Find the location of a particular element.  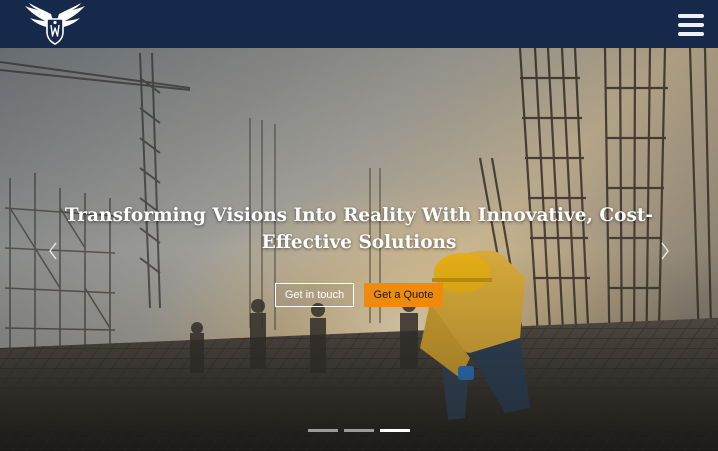

hamburger-menu-icon is located at coordinates (691, 24).